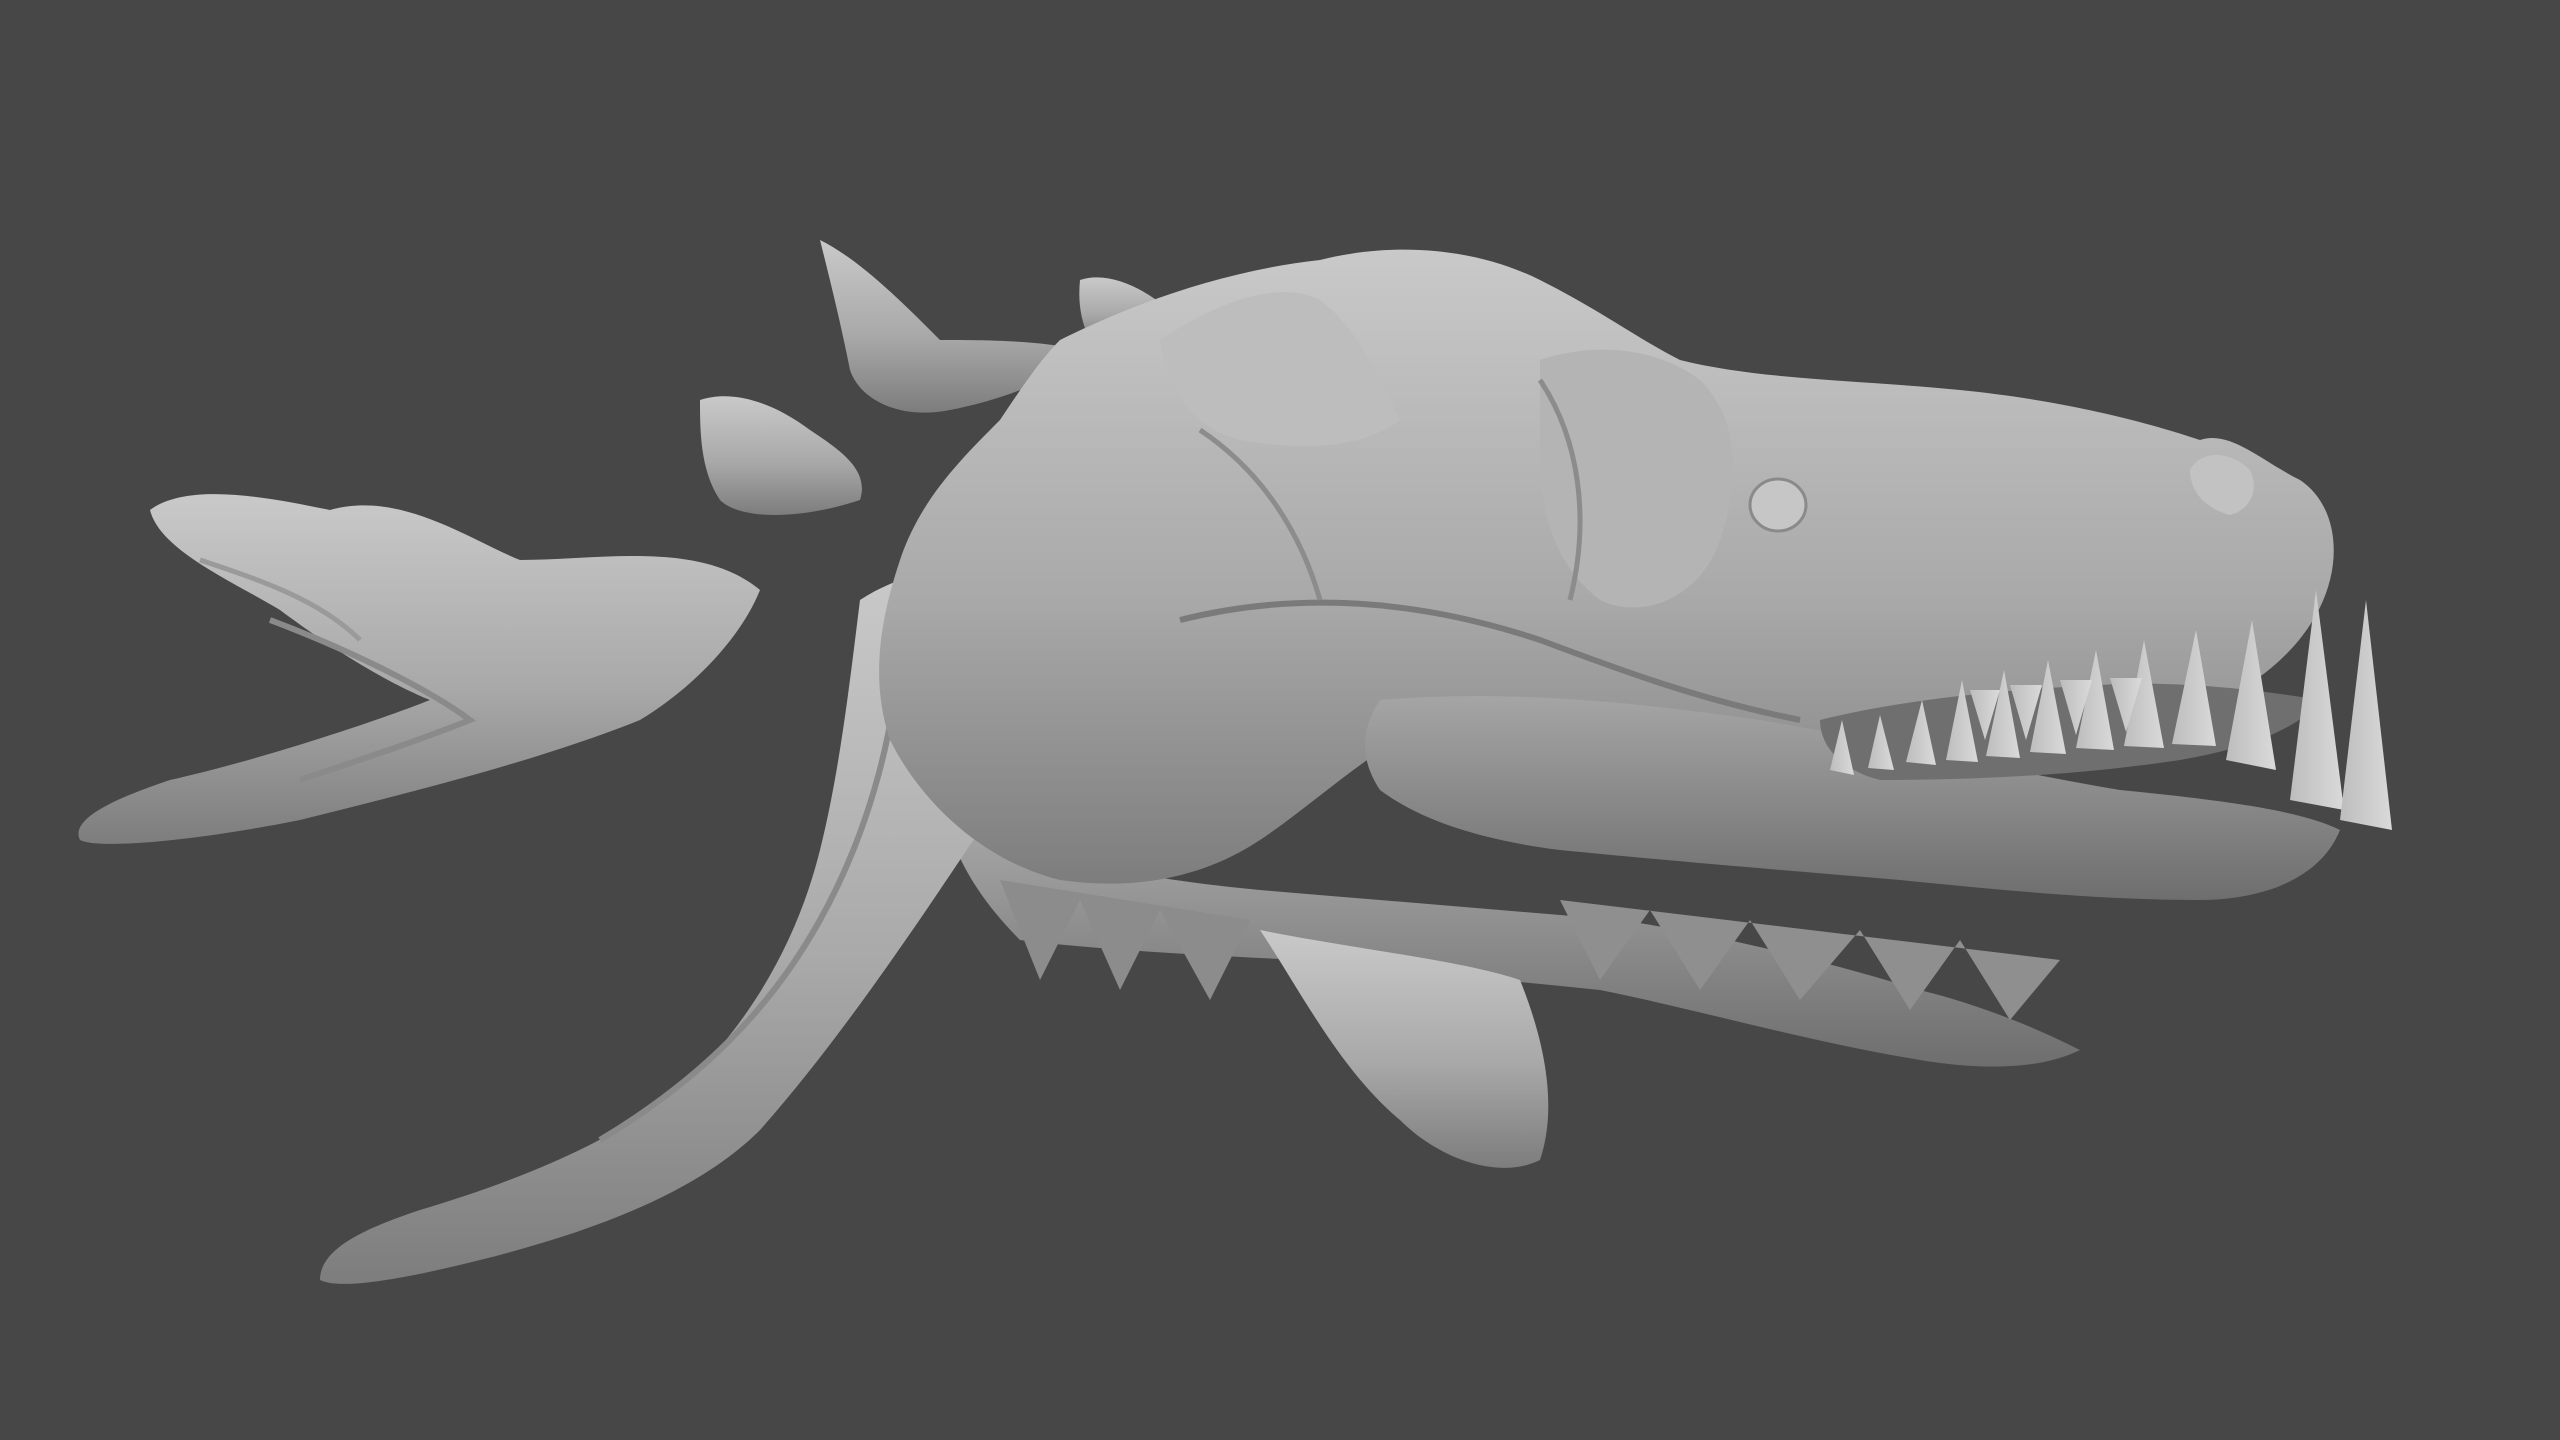 The width and height of the screenshot is (2560, 1440). Describe the element at coordinates (419, 669) in the screenshot. I see `back-frill` at that location.